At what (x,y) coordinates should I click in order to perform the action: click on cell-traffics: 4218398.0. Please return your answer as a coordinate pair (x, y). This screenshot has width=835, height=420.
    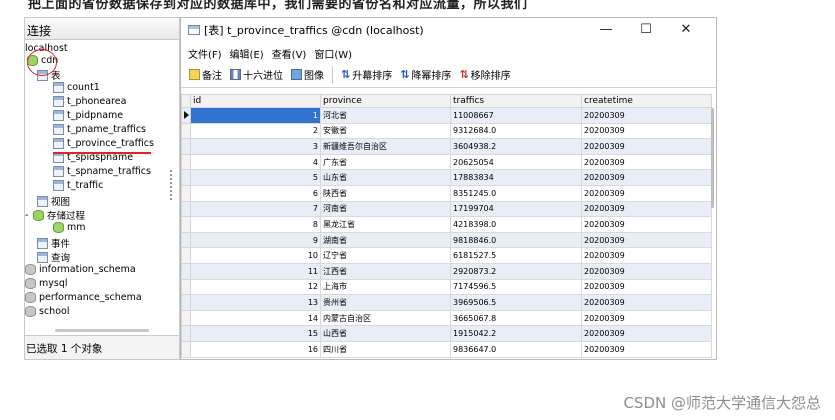
    Looking at the image, I should click on (516, 224).